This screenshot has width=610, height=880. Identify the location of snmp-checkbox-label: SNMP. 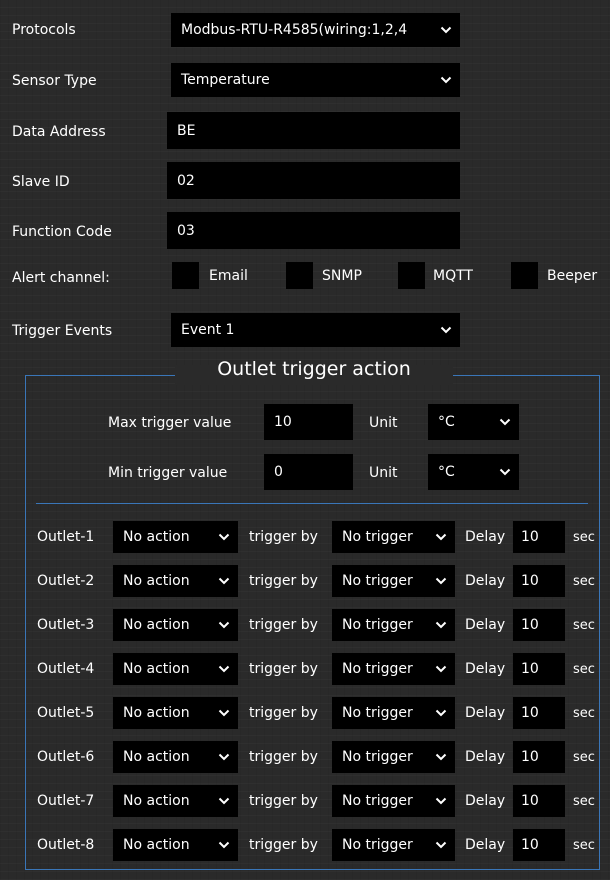
(342, 276).